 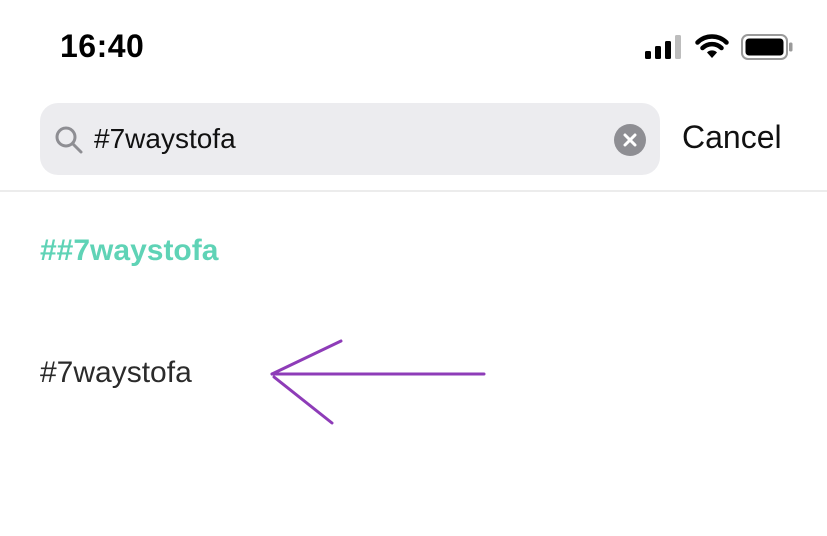 What do you see at coordinates (413, 191) in the screenshot?
I see `divider` at bounding box center [413, 191].